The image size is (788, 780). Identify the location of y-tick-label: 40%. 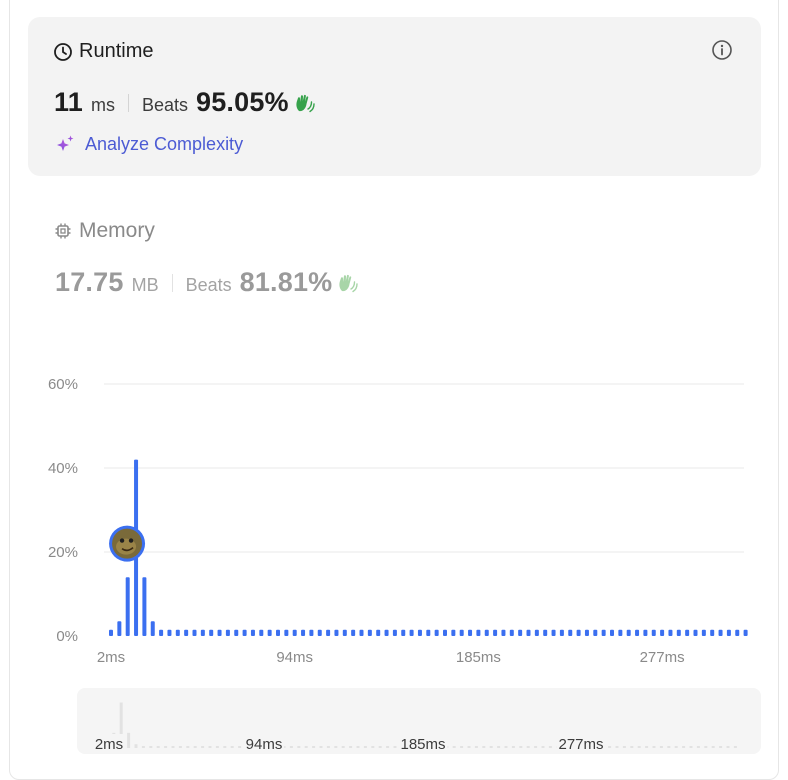
(63, 468).